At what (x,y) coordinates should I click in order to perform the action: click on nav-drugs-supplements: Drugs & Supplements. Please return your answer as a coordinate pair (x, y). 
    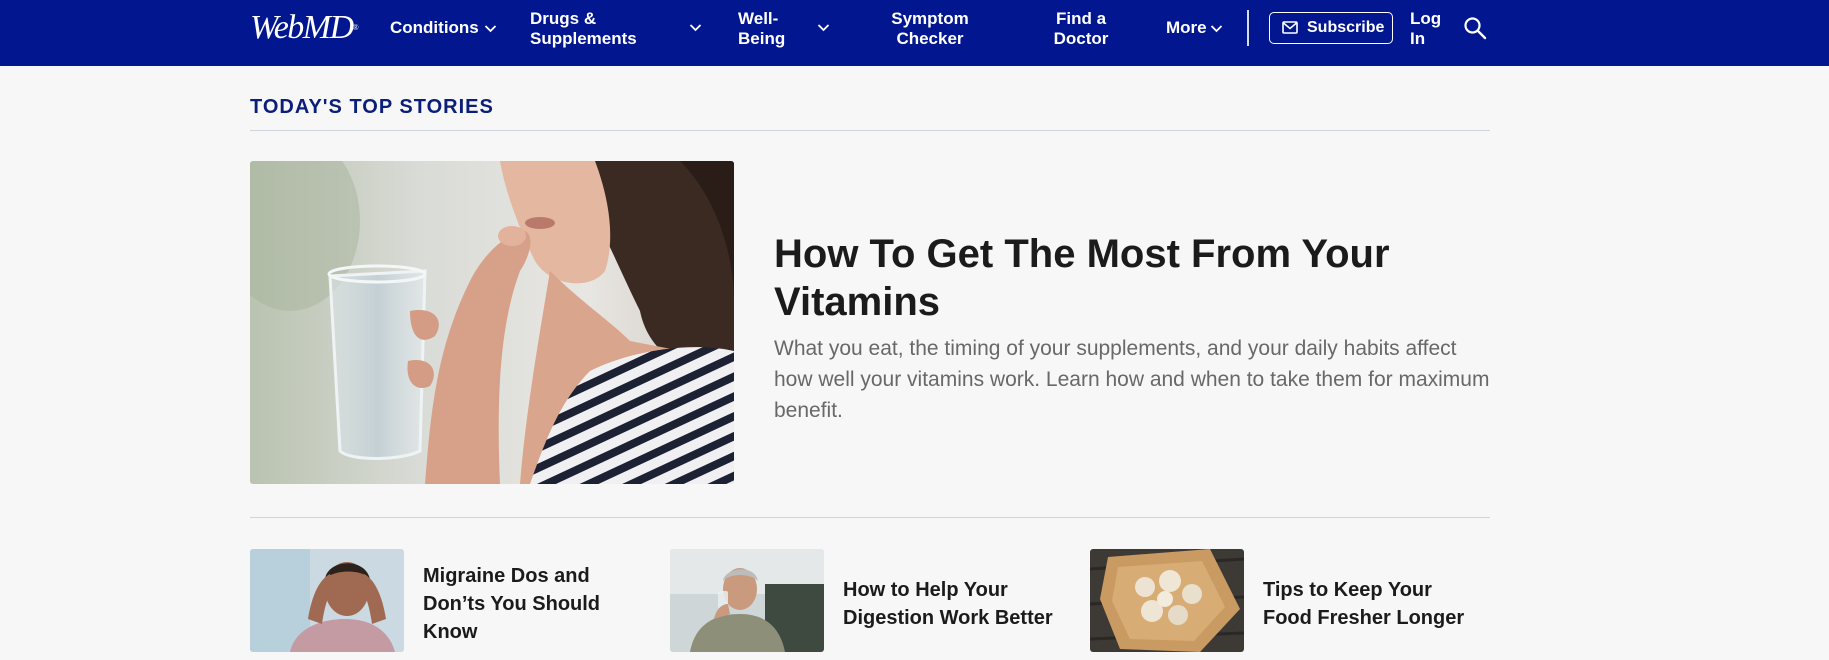
    Looking at the image, I should click on (616, 29).